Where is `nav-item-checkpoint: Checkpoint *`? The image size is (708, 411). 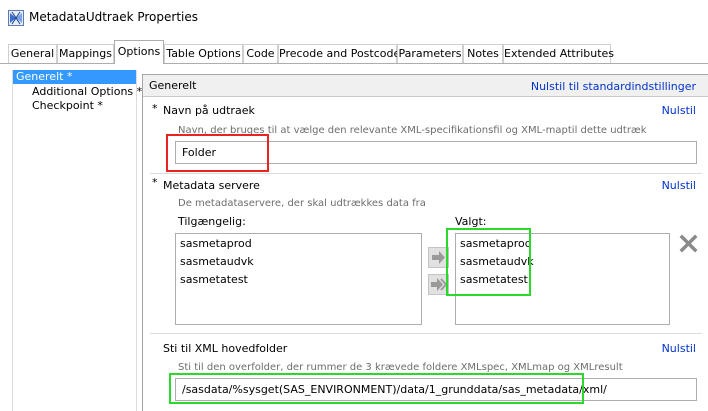
nav-item-checkpoint: Checkpoint * is located at coordinates (67, 106).